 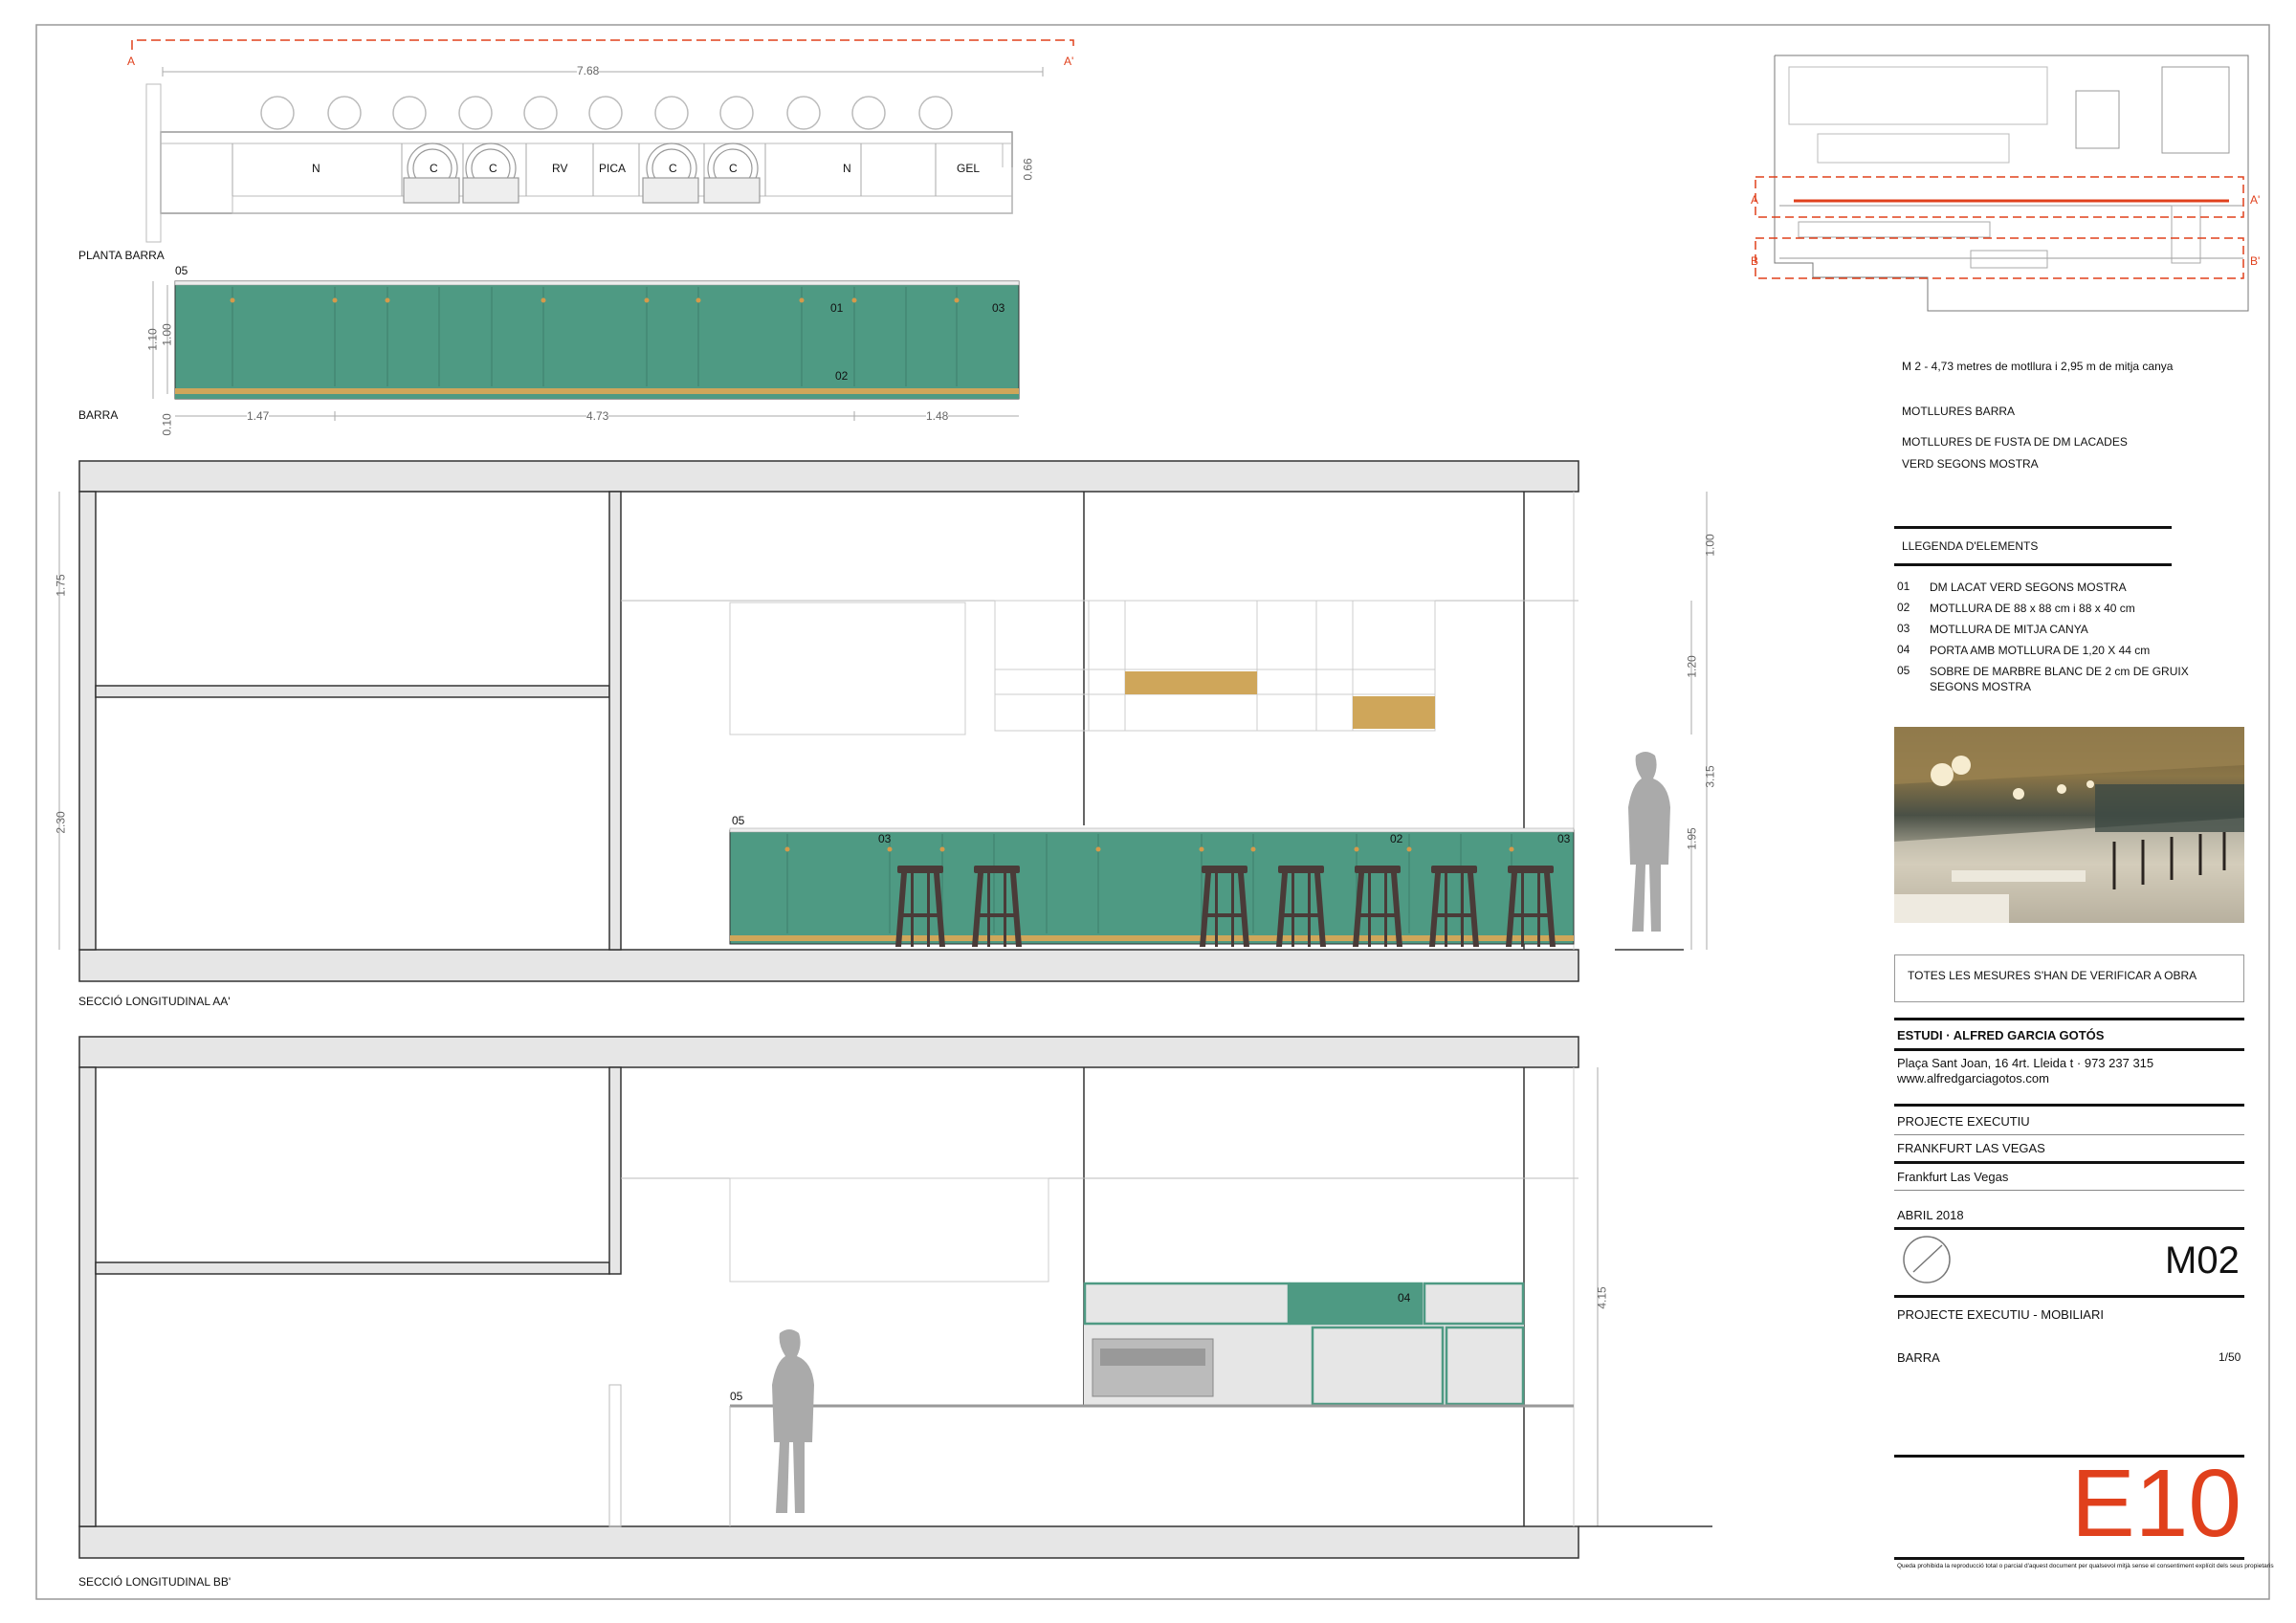 What do you see at coordinates (1931, 1215) in the screenshot?
I see `drawing-date: ABRIL 2018` at bounding box center [1931, 1215].